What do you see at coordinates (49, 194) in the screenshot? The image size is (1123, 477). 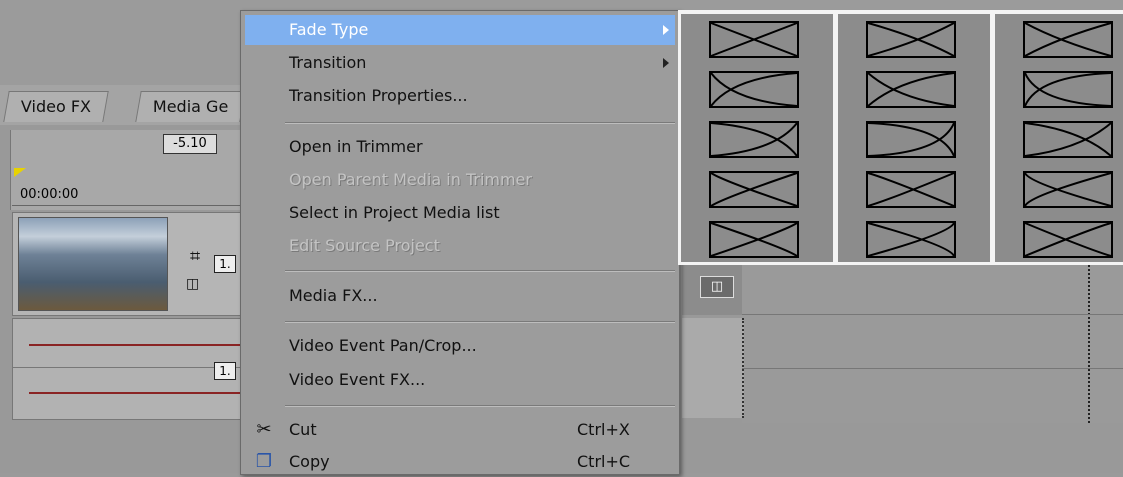 I see `timecode-label: 00:00:00` at bounding box center [49, 194].